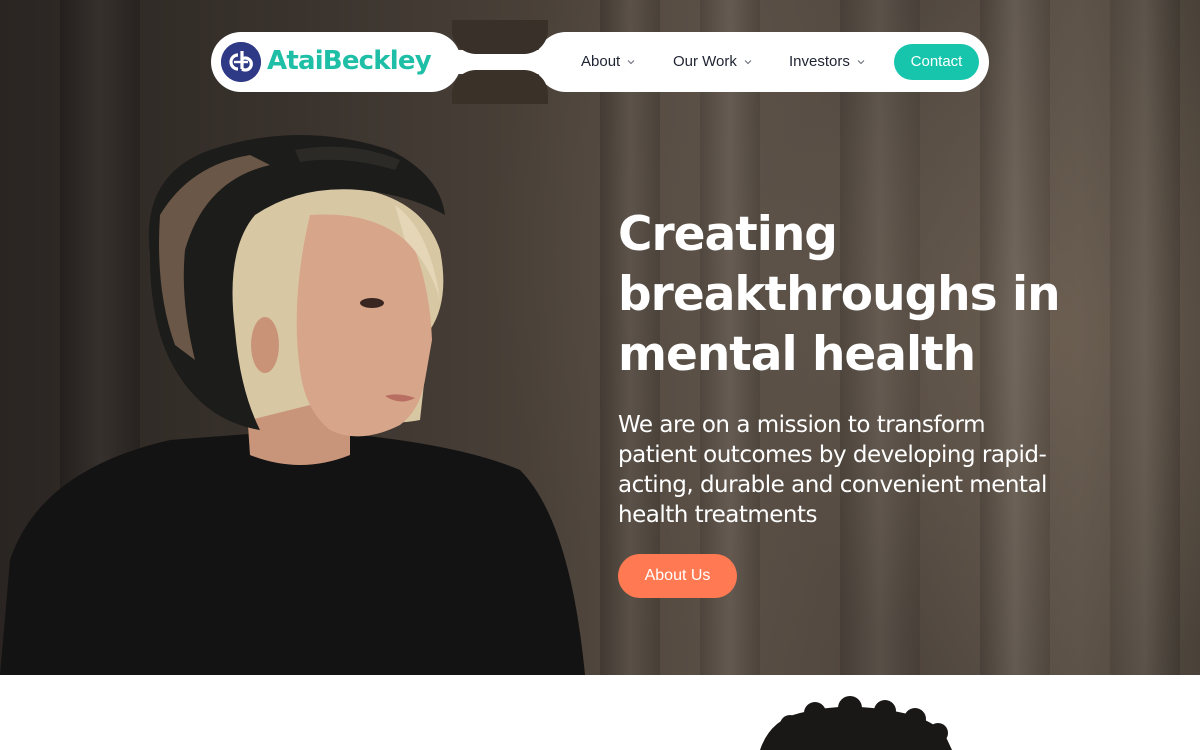 Image resolution: width=1200 pixels, height=750 pixels. What do you see at coordinates (797, 354) in the screenshot?
I see `hero-title-line: mental health` at bounding box center [797, 354].